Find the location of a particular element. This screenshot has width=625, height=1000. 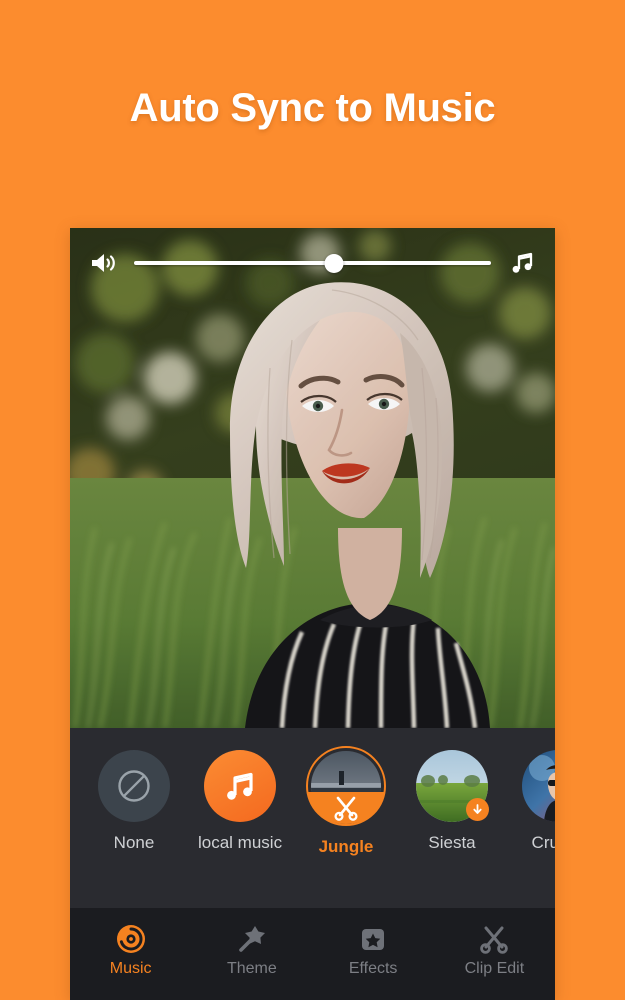

nav-item-effects: Effects is located at coordinates (373, 949).